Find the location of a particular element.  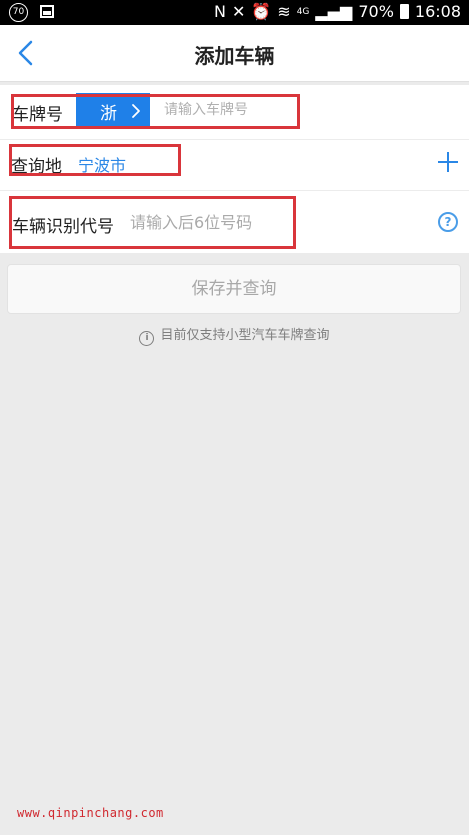

query-city-row: 查询地 宁波市 is located at coordinates (234, 165).